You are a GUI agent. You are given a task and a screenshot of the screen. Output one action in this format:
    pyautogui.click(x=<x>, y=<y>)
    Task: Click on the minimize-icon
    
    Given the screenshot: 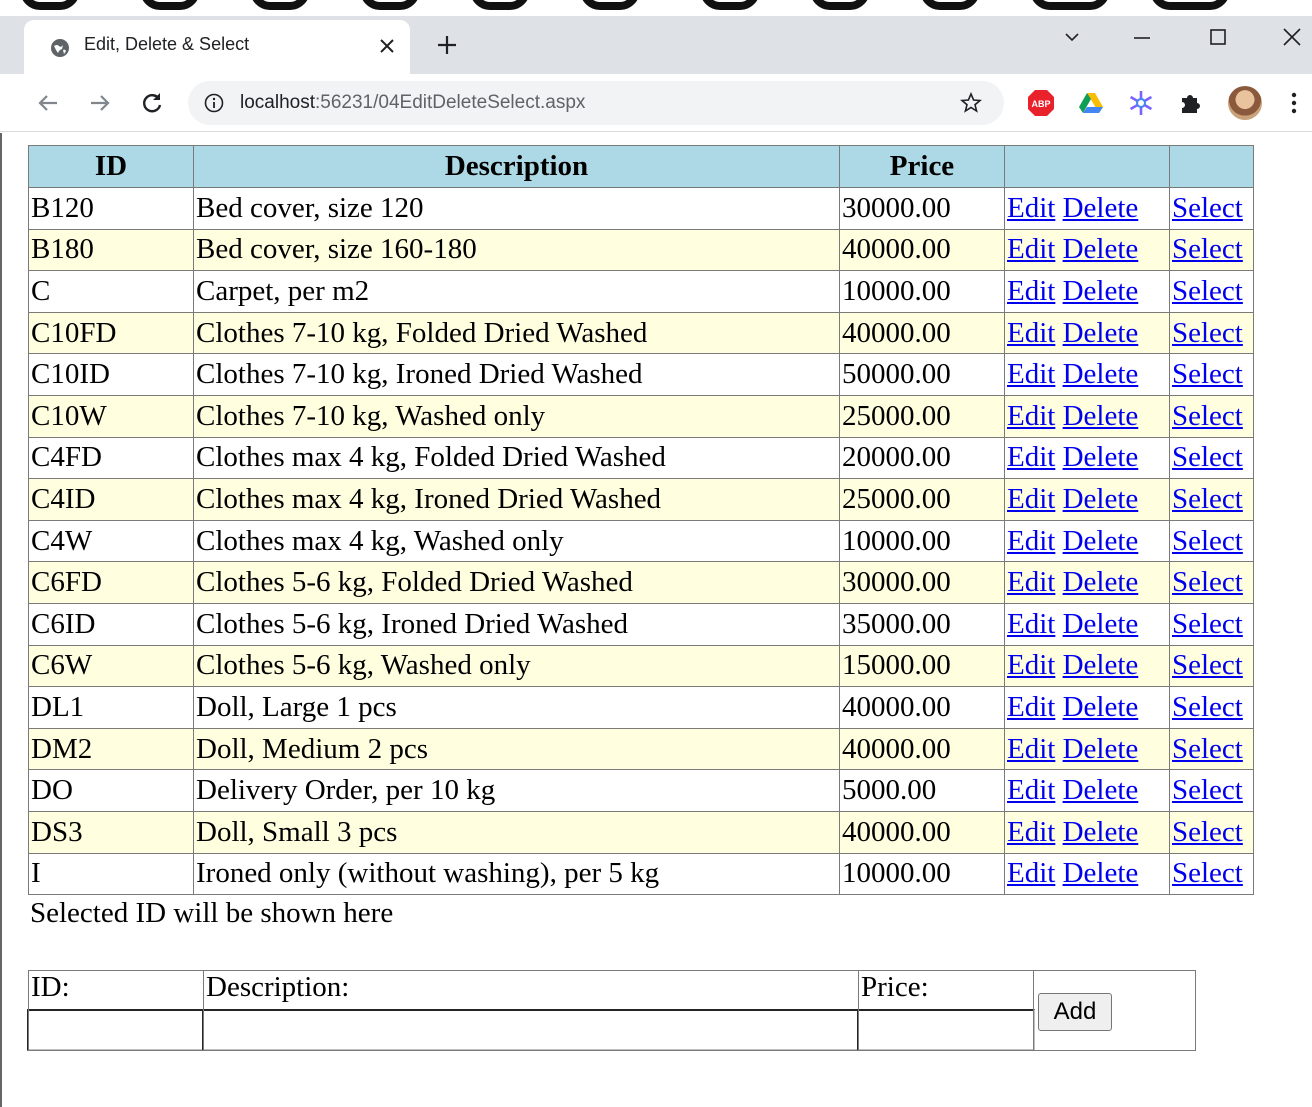 What is the action you would take?
    pyautogui.click(x=1142, y=38)
    